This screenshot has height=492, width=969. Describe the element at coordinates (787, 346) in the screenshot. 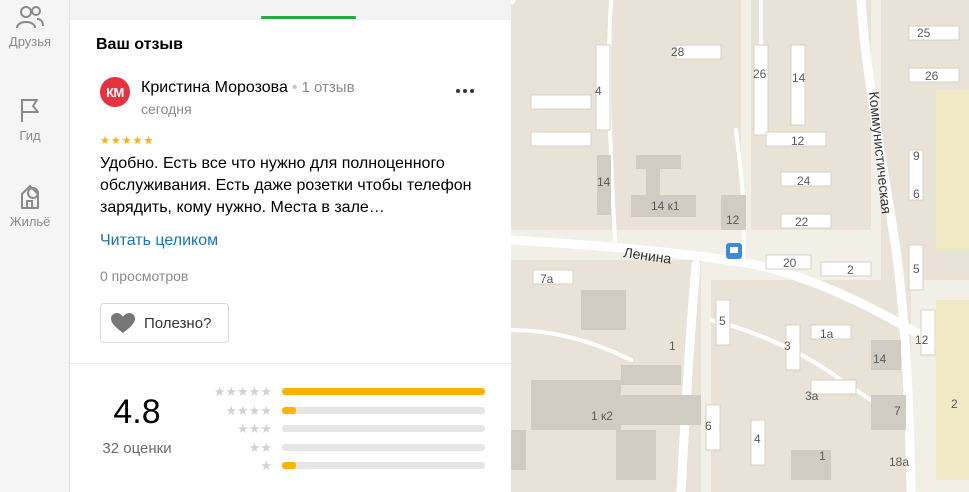

I see `svg-text: 3` at that location.